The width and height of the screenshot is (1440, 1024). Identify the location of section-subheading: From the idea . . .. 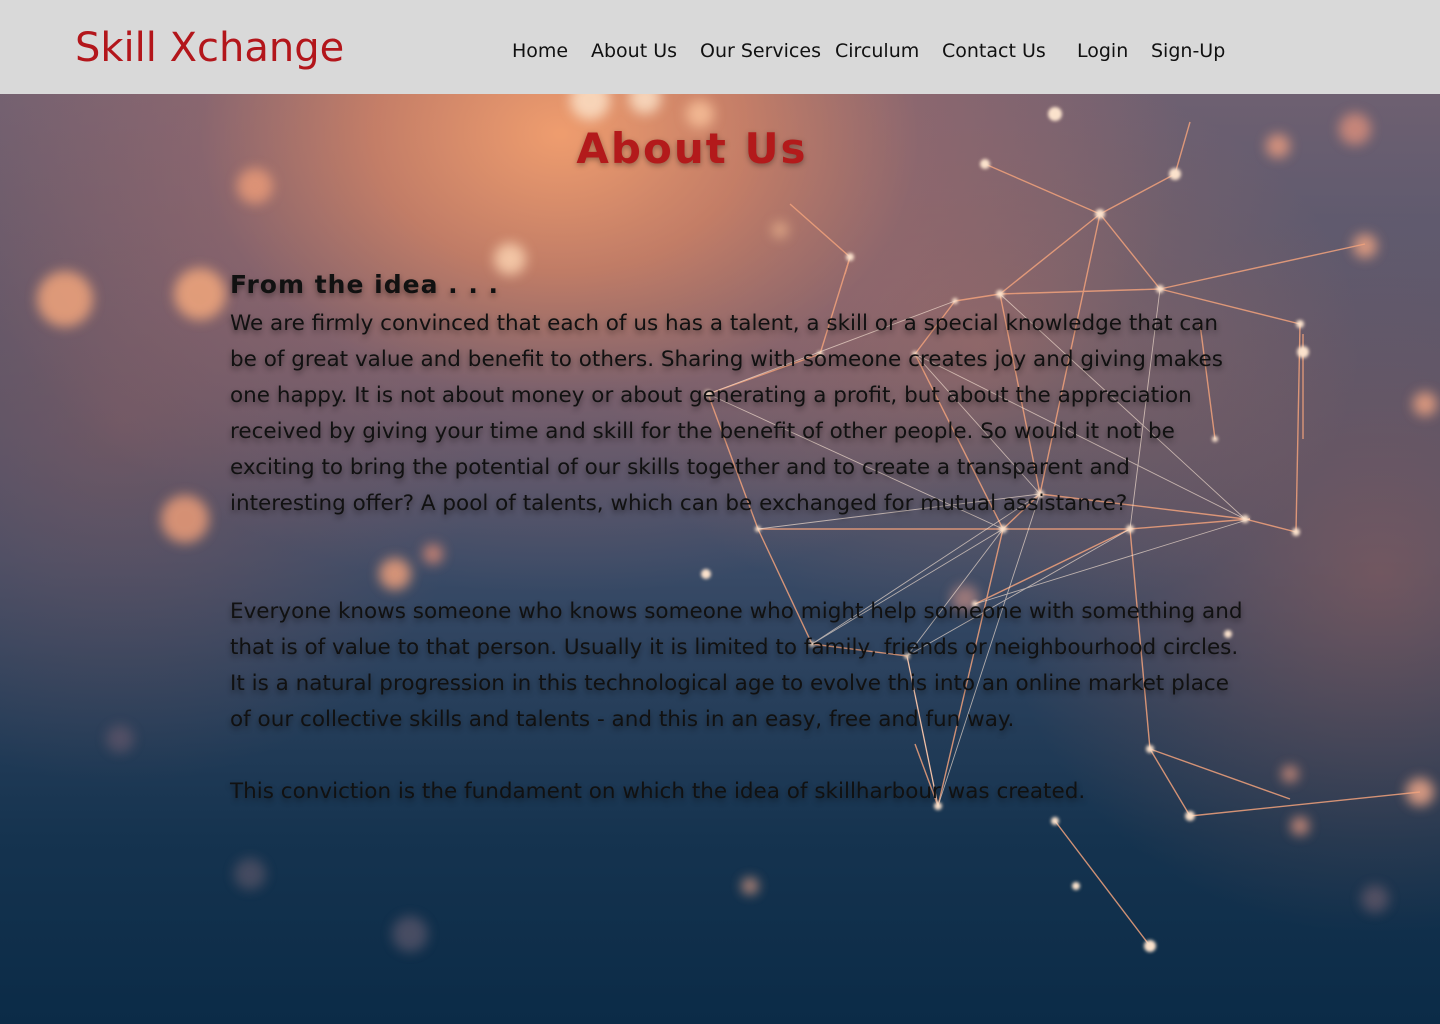
(365, 284).